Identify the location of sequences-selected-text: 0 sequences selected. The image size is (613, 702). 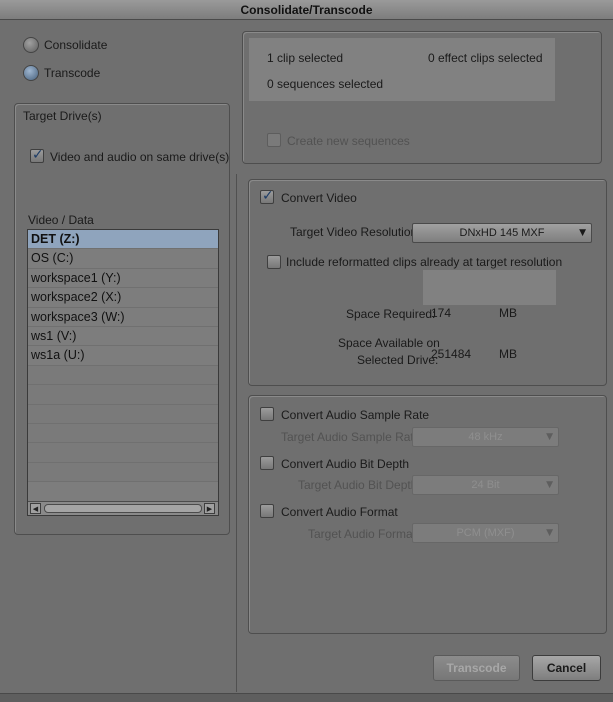
(325, 84).